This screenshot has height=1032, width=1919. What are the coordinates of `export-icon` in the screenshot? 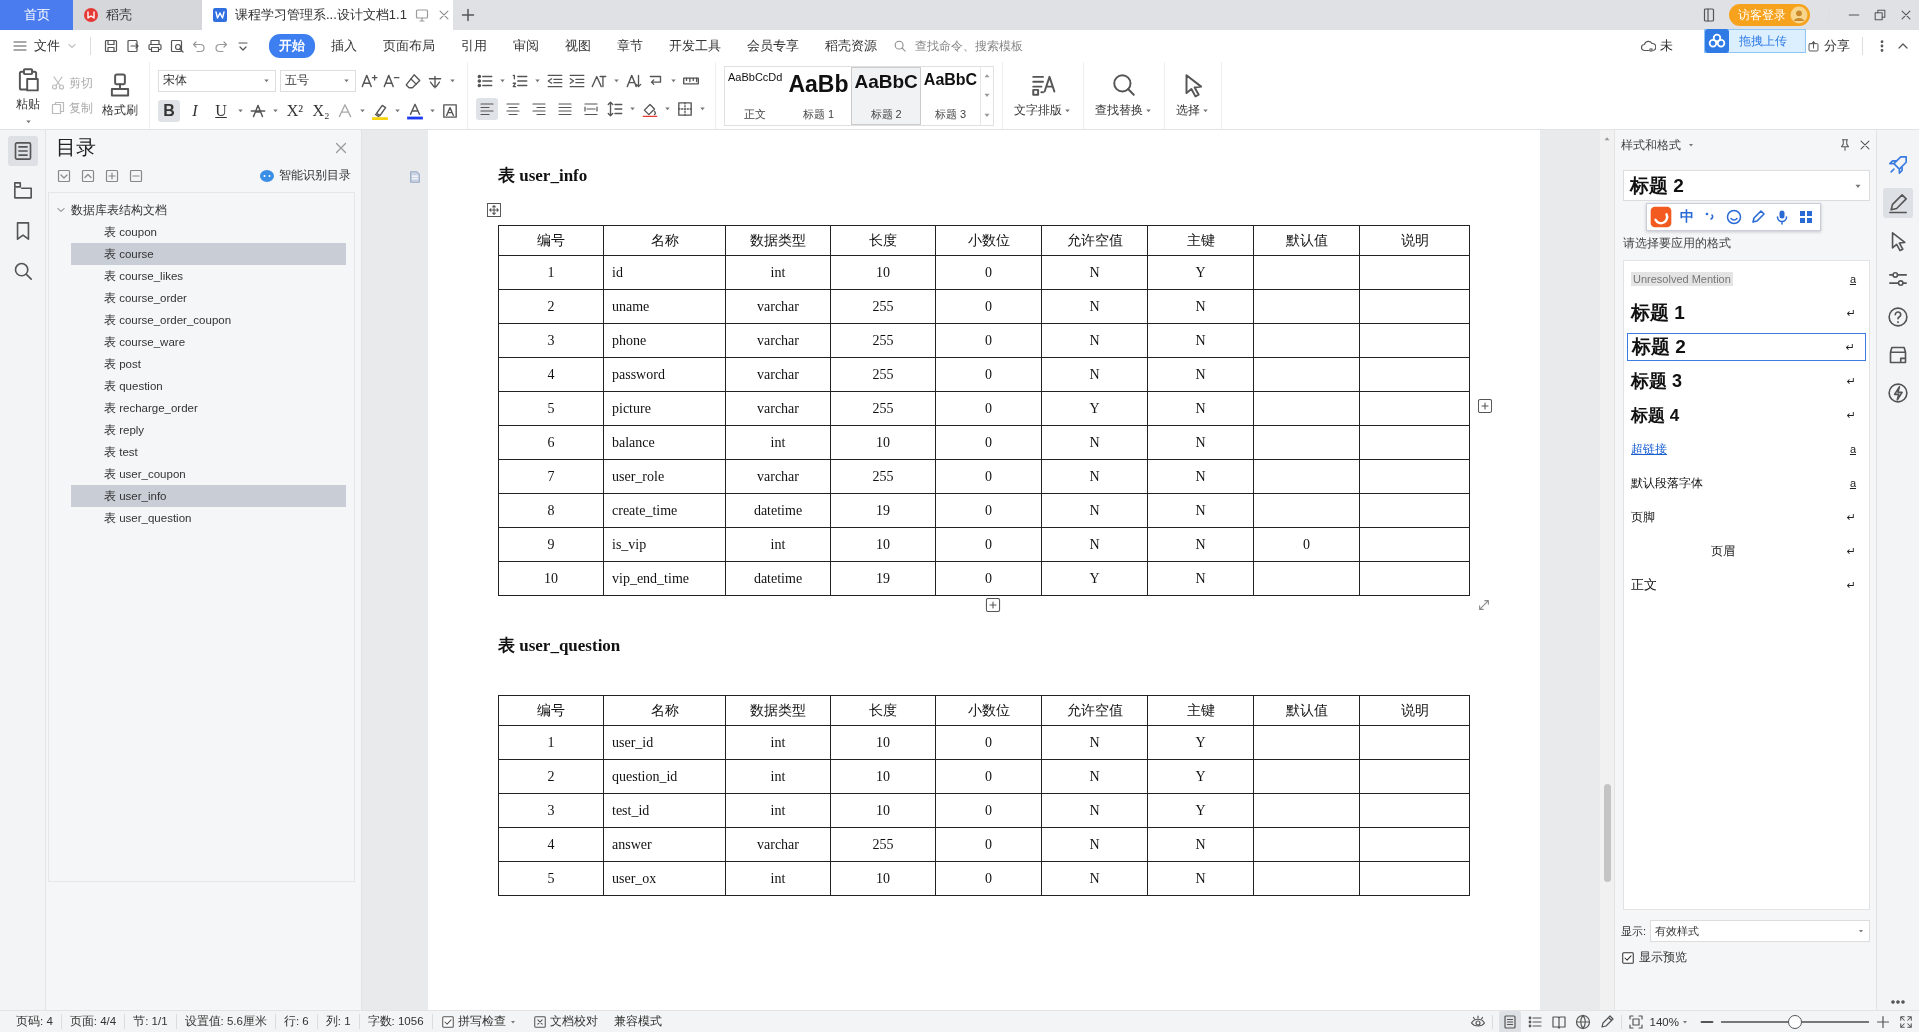 It's located at (133, 46).